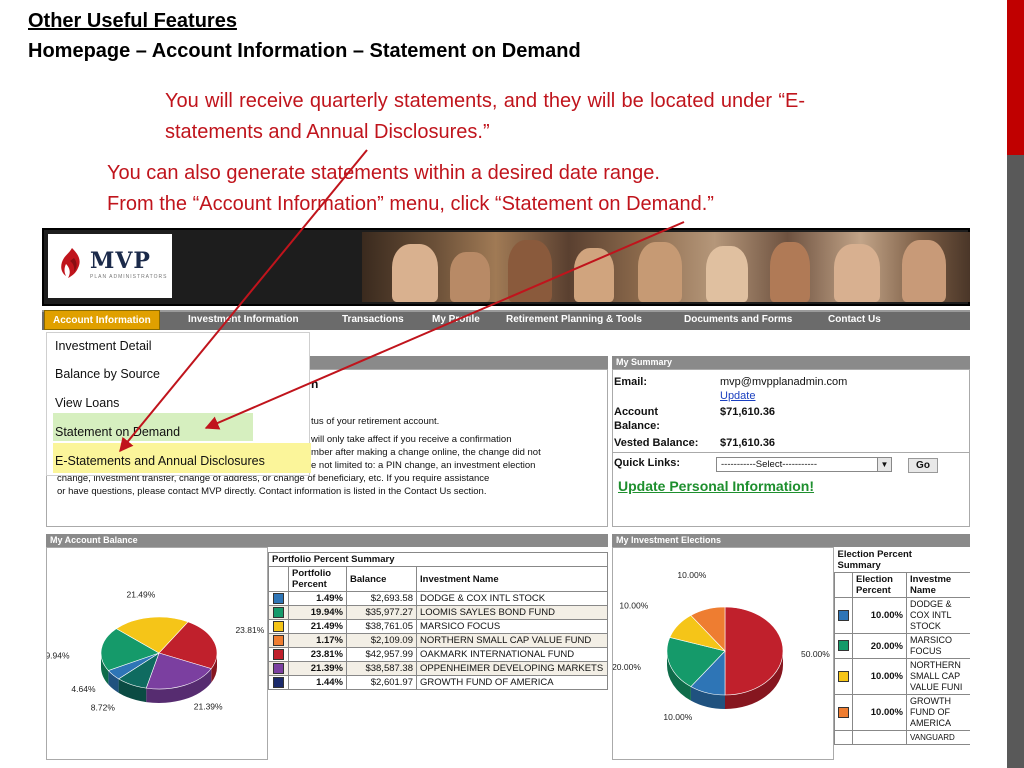 This screenshot has height=768, width=1024. Describe the element at coordinates (243, 319) in the screenshot. I see `nav-investment-information: Investment Information` at that location.